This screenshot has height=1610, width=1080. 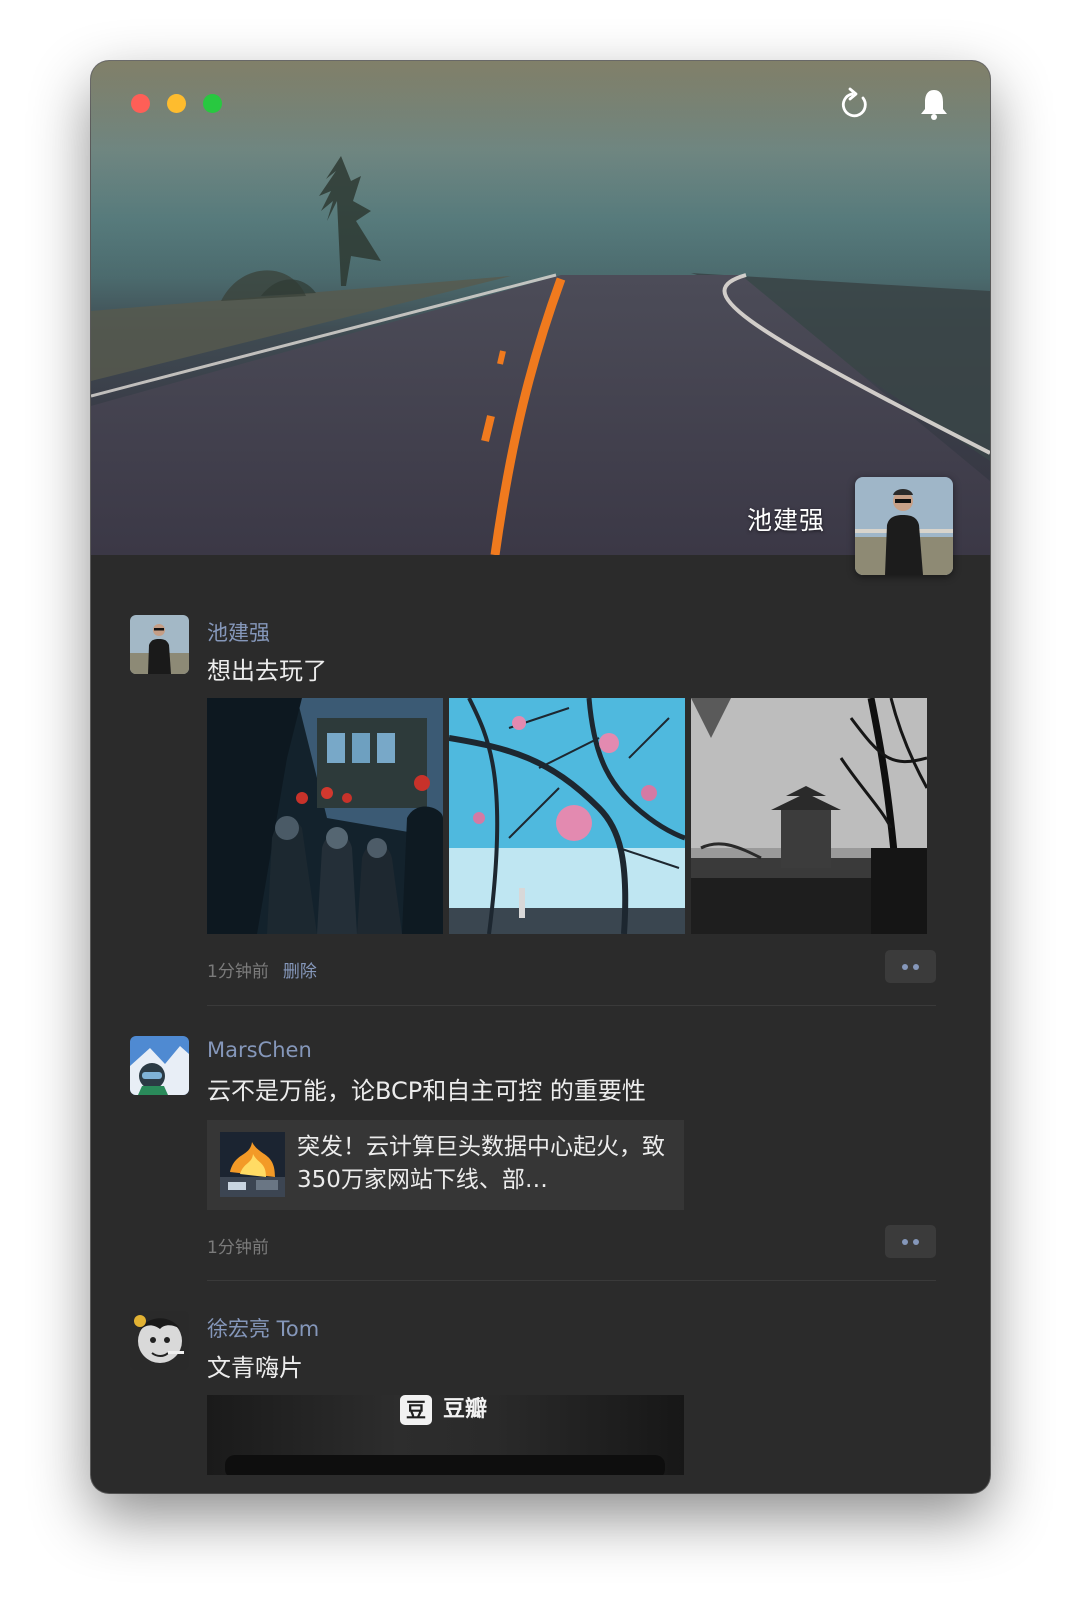 What do you see at coordinates (426, 1091) in the screenshot?
I see `post-text: 云不是万能，论BCP和自主可控 的重要性` at bounding box center [426, 1091].